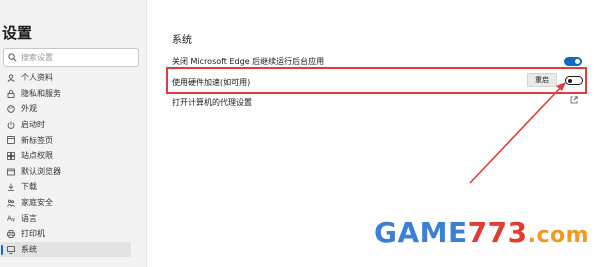 The image size is (603, 267). What do you see at coordinates (558, 235) in the screenshot?
I see `watermark-domain: .com` at bounding box center [558, 235].